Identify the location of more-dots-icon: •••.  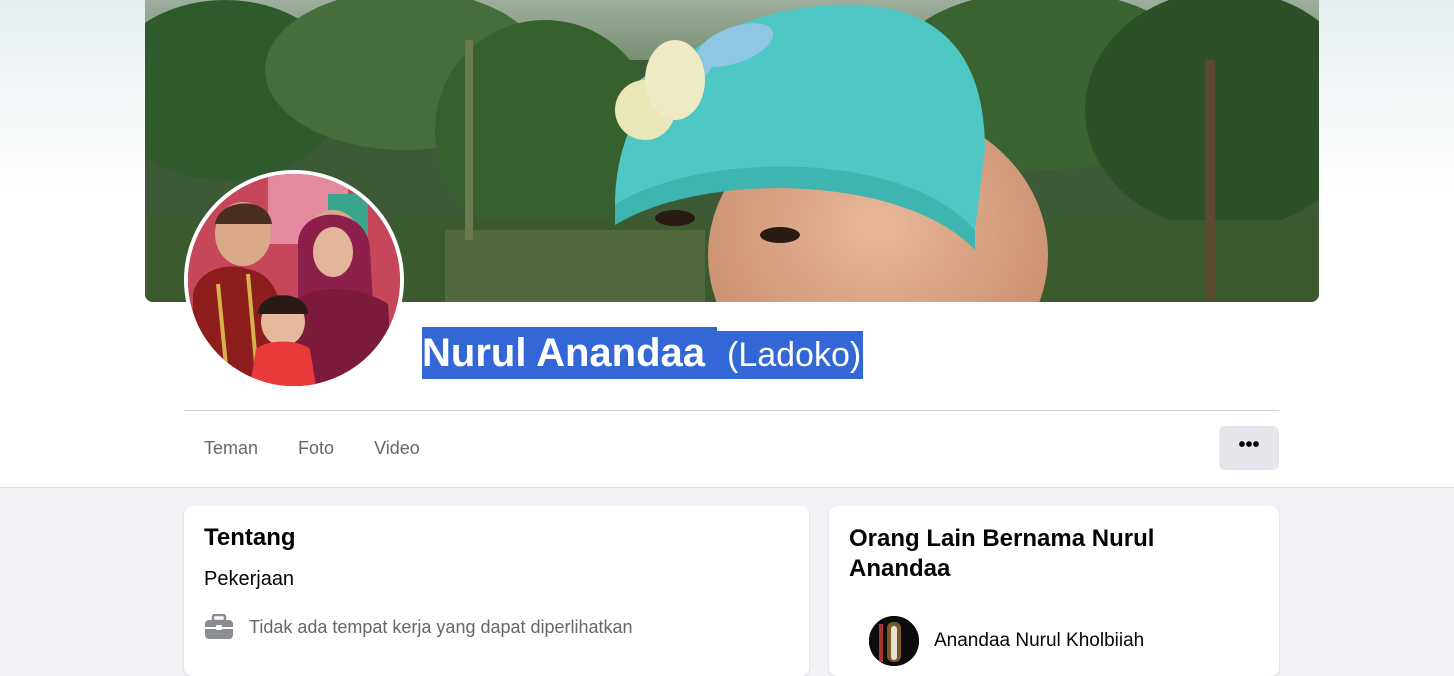
(1249, 445).